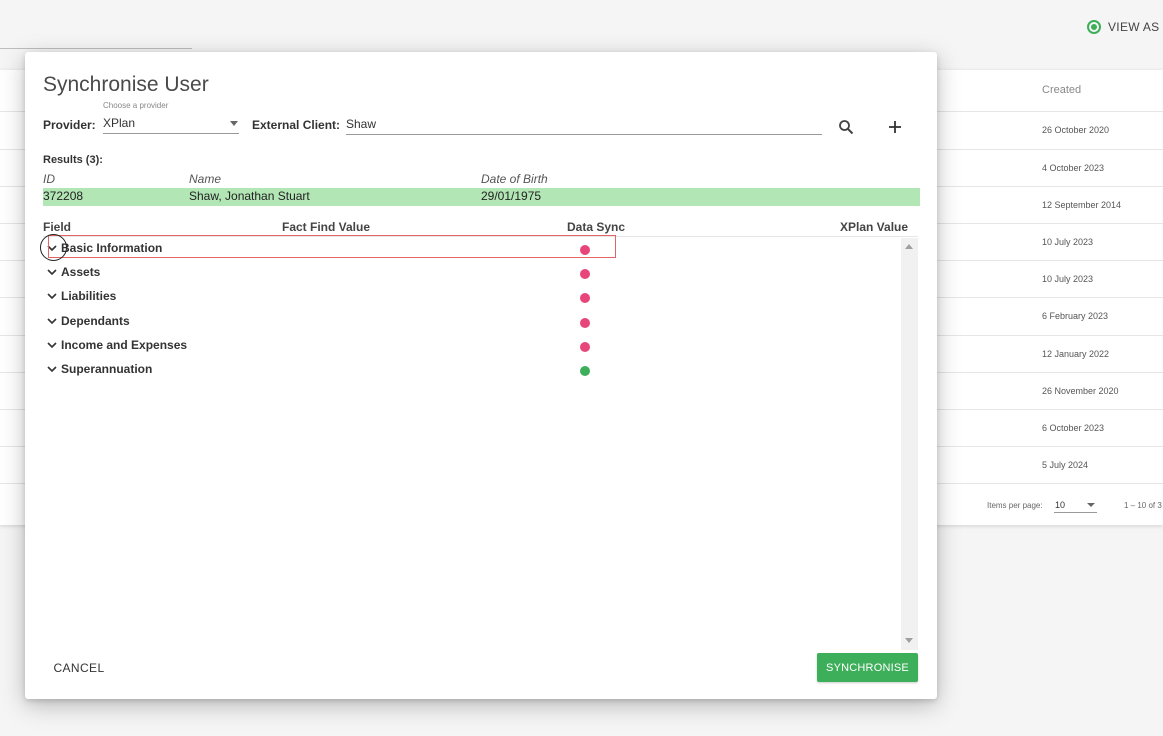 This screenshot has height=736, width=1163. I want to click on paginator-range: 1 – 10 of 3, so click(1143, 505).